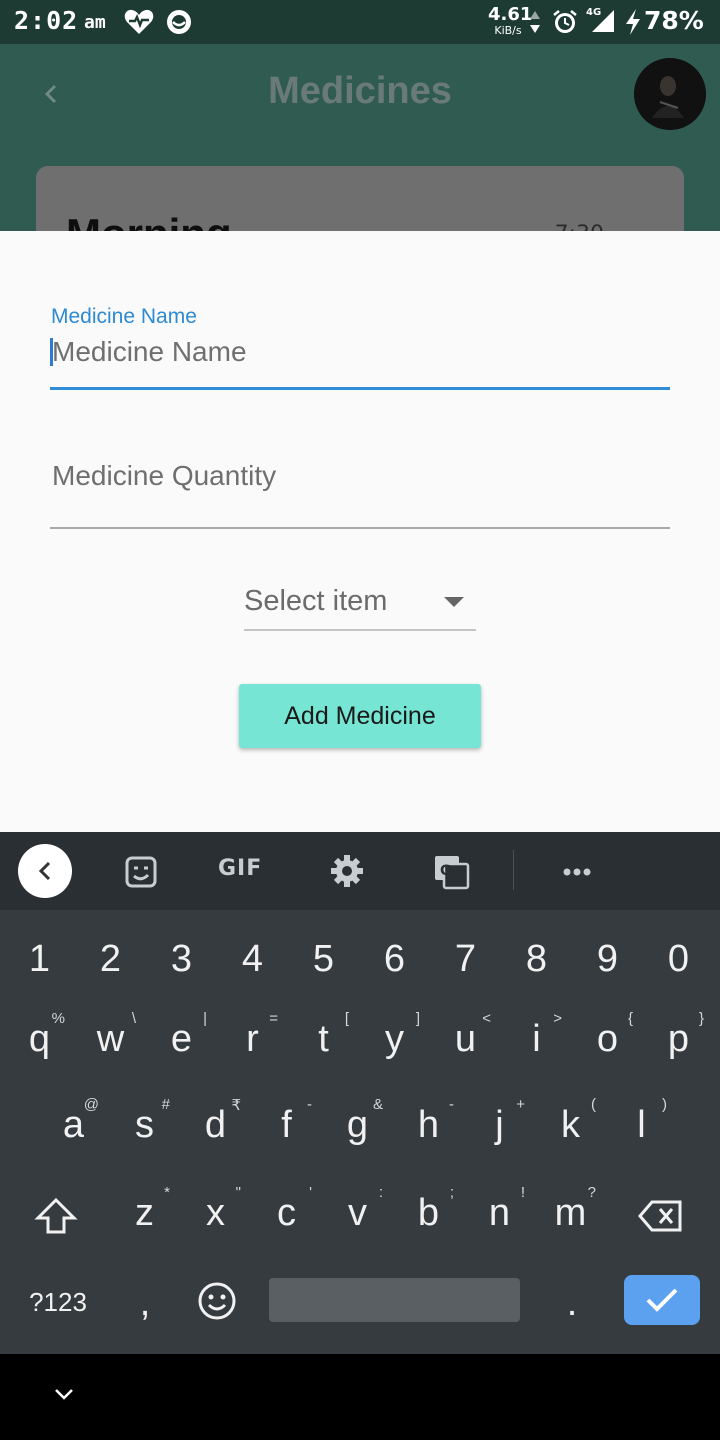  I want to click on key-hint: %, so click(58, 1018).